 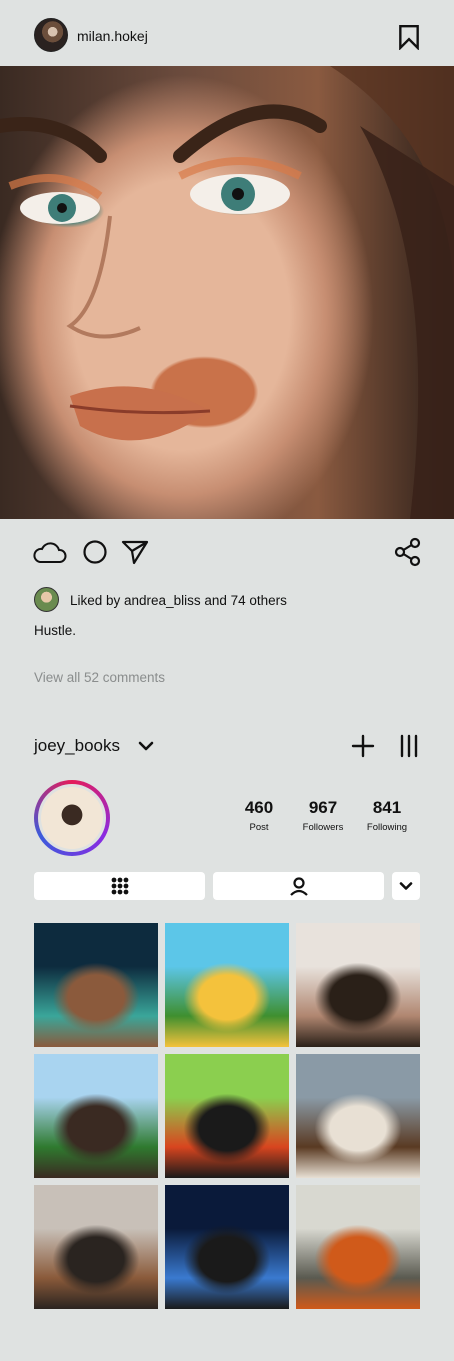 What do you see at coordinates (323, 807) in the screenshot?
I see `stat-followers-value: 967` at bounding box center [323, 807].